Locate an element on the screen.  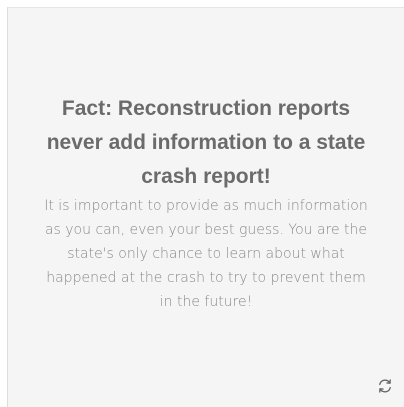
refresh-button is located at coordinates (385, 386).